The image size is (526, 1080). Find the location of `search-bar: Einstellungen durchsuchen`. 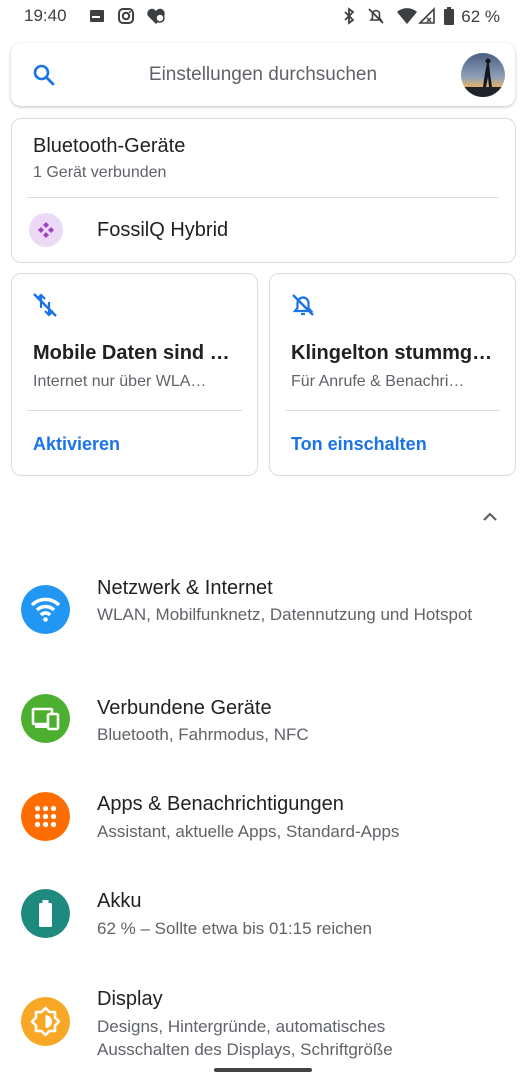

search-bar: Einstellungen durchsuchen is located at coordinates (263, 74).